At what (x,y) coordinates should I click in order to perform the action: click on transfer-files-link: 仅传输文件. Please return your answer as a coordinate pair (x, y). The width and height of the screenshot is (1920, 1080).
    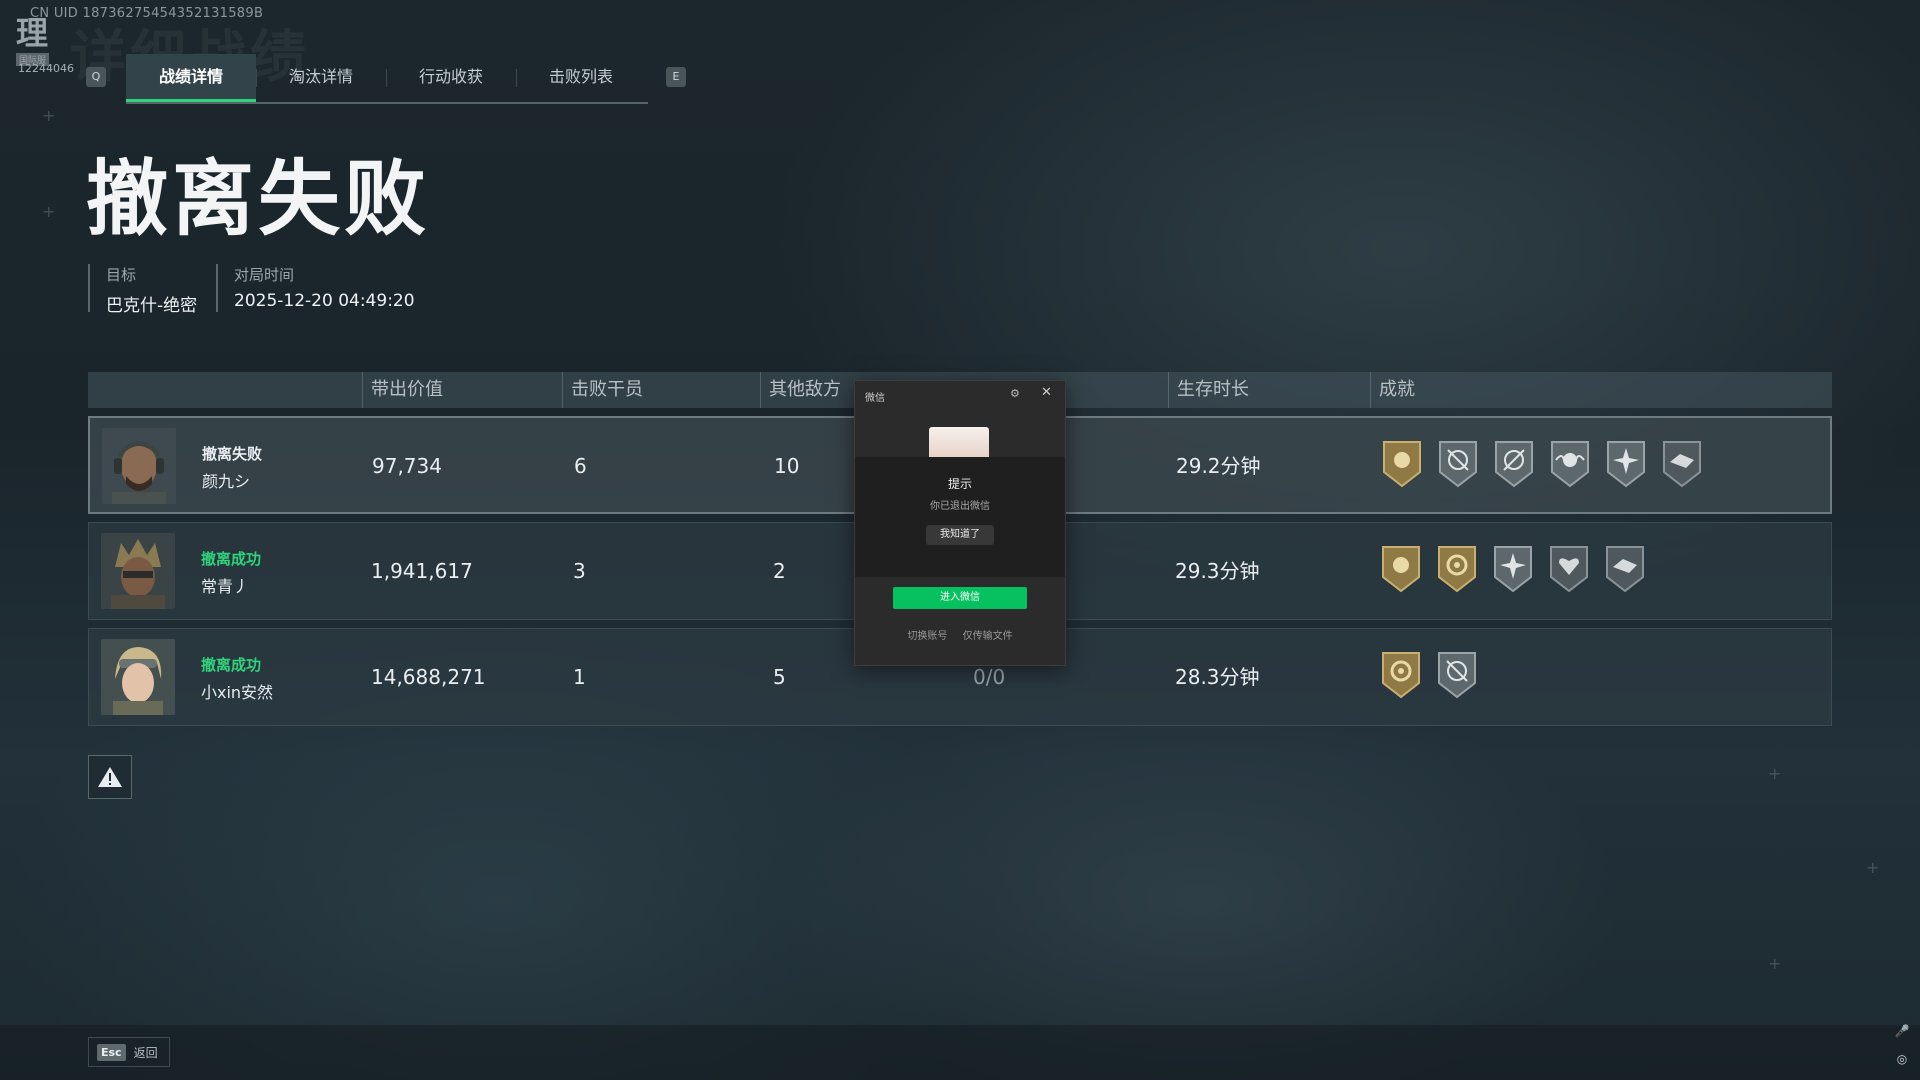
    Looking at the image, I should click on (988, 636).